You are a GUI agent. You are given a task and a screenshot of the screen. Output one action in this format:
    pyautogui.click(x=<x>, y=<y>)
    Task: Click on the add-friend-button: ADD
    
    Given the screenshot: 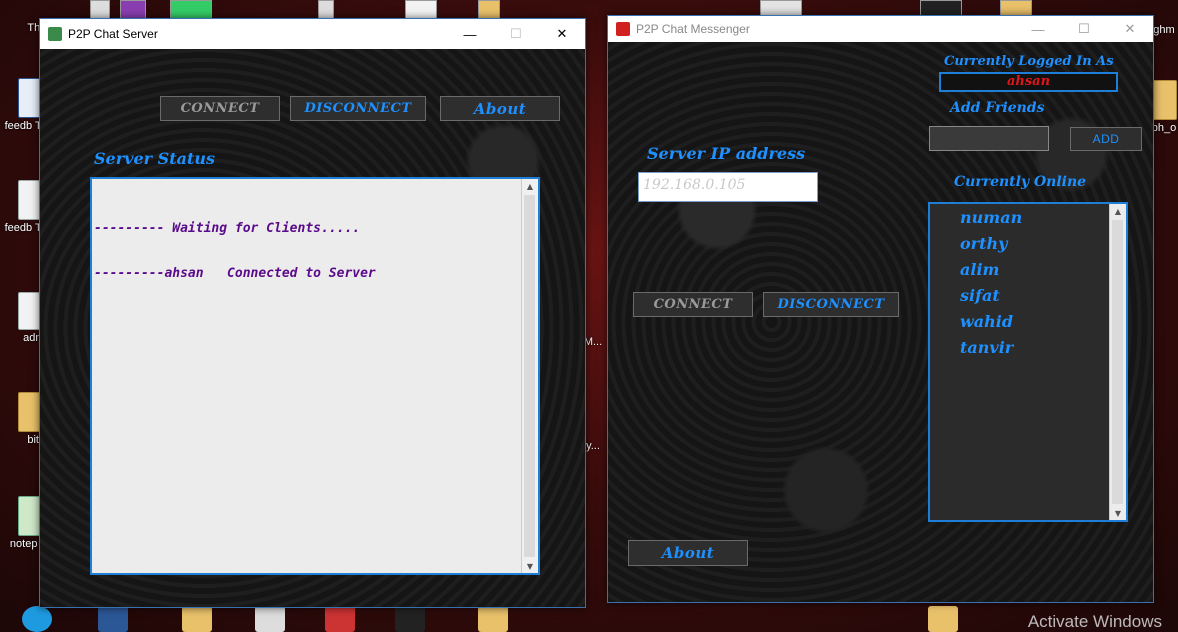 What is the action you would take?
    pyautogui.click(x=1106, y=139)
    